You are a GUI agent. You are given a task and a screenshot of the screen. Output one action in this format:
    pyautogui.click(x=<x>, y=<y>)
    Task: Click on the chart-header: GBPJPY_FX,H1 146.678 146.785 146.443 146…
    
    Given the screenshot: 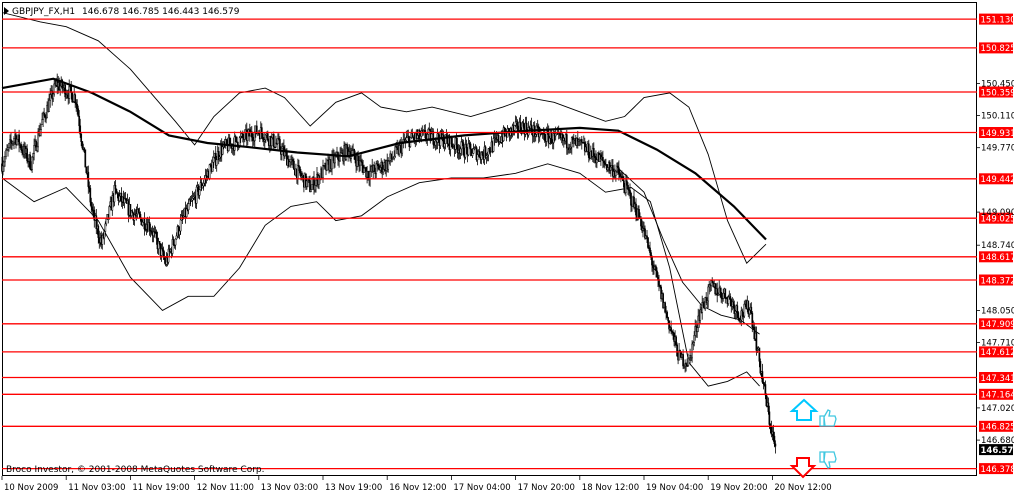 What is the action you would take?
    pyautogui.click(x=122, y=12)
    